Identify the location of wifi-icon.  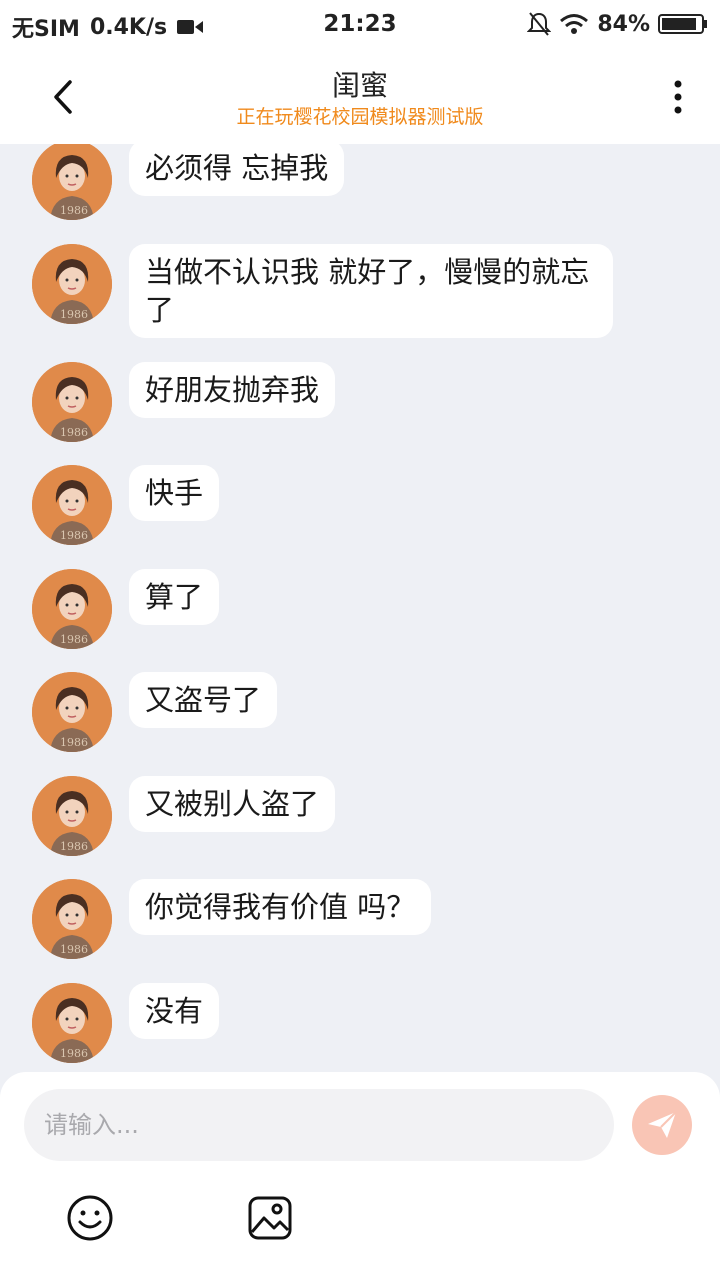
(574, 24).